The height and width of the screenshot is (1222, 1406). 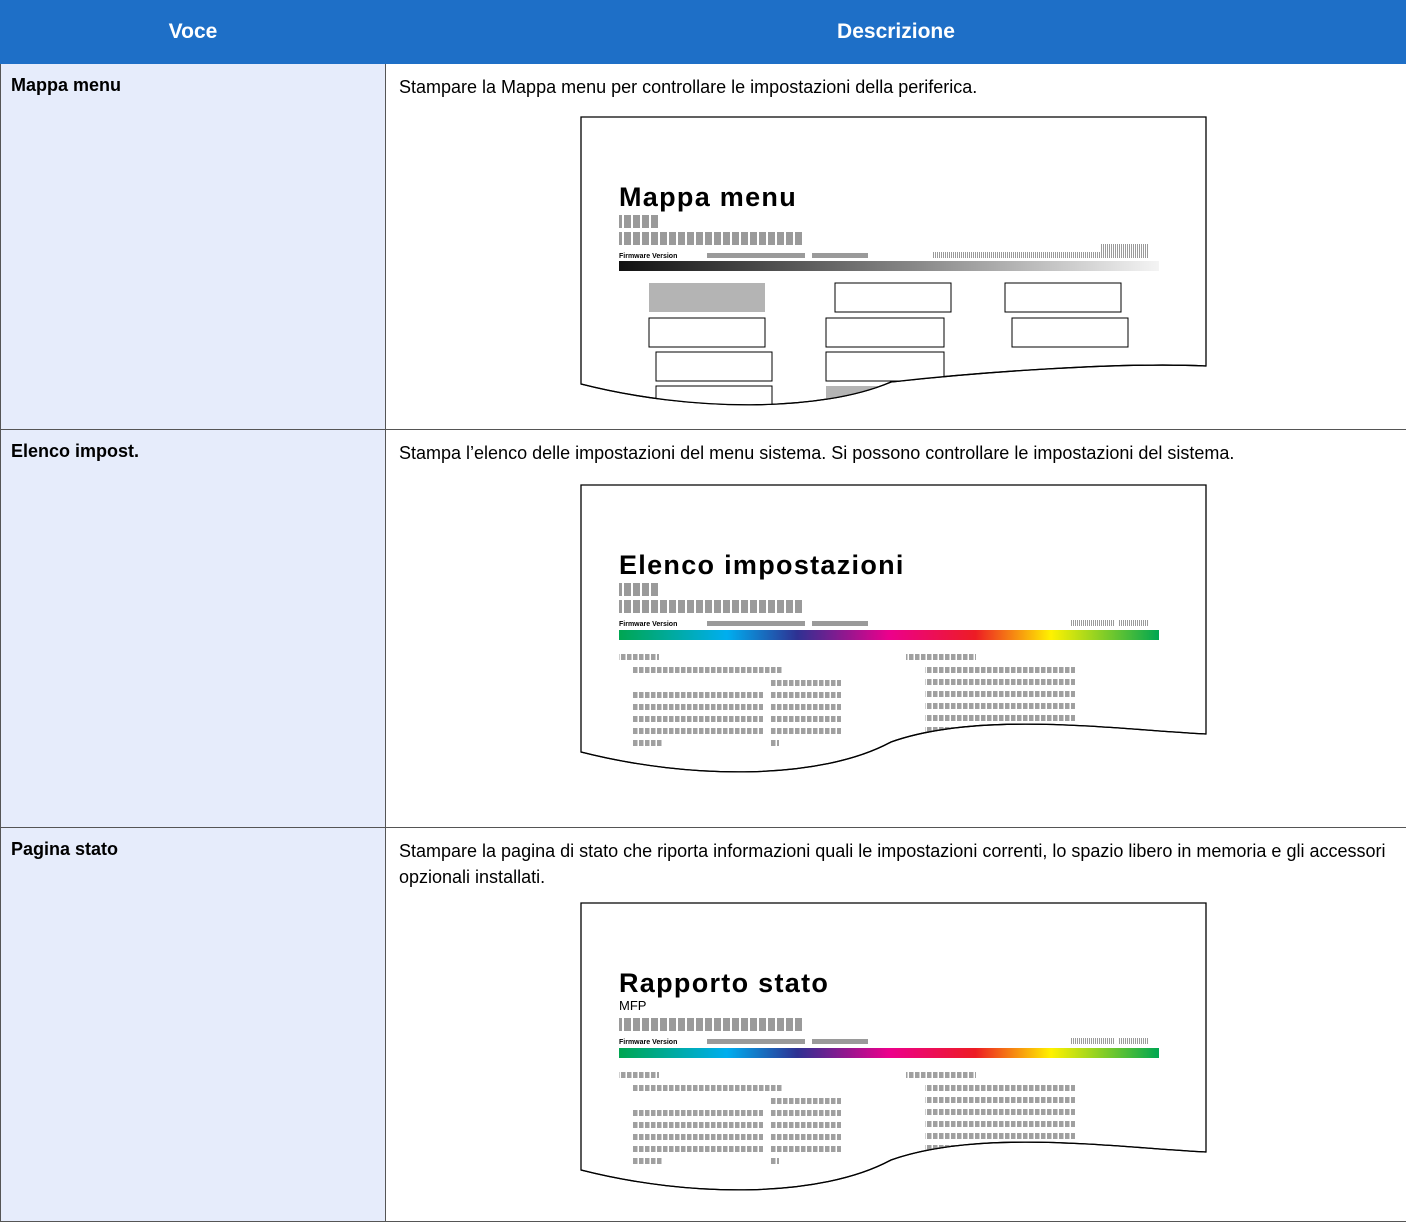 What do you see at coordinates (893, 264) in the screenshot?
I see `menu-map-illustration: Mappa menu Firmware Version` at bounding box center [893, 264].